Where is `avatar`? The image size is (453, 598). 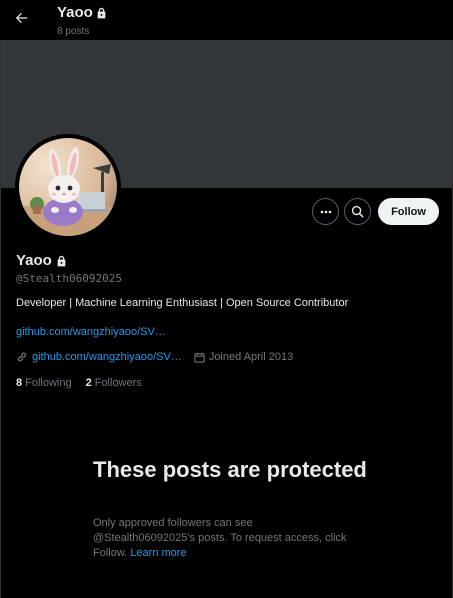 avatar is located at coordinates (68, 187).